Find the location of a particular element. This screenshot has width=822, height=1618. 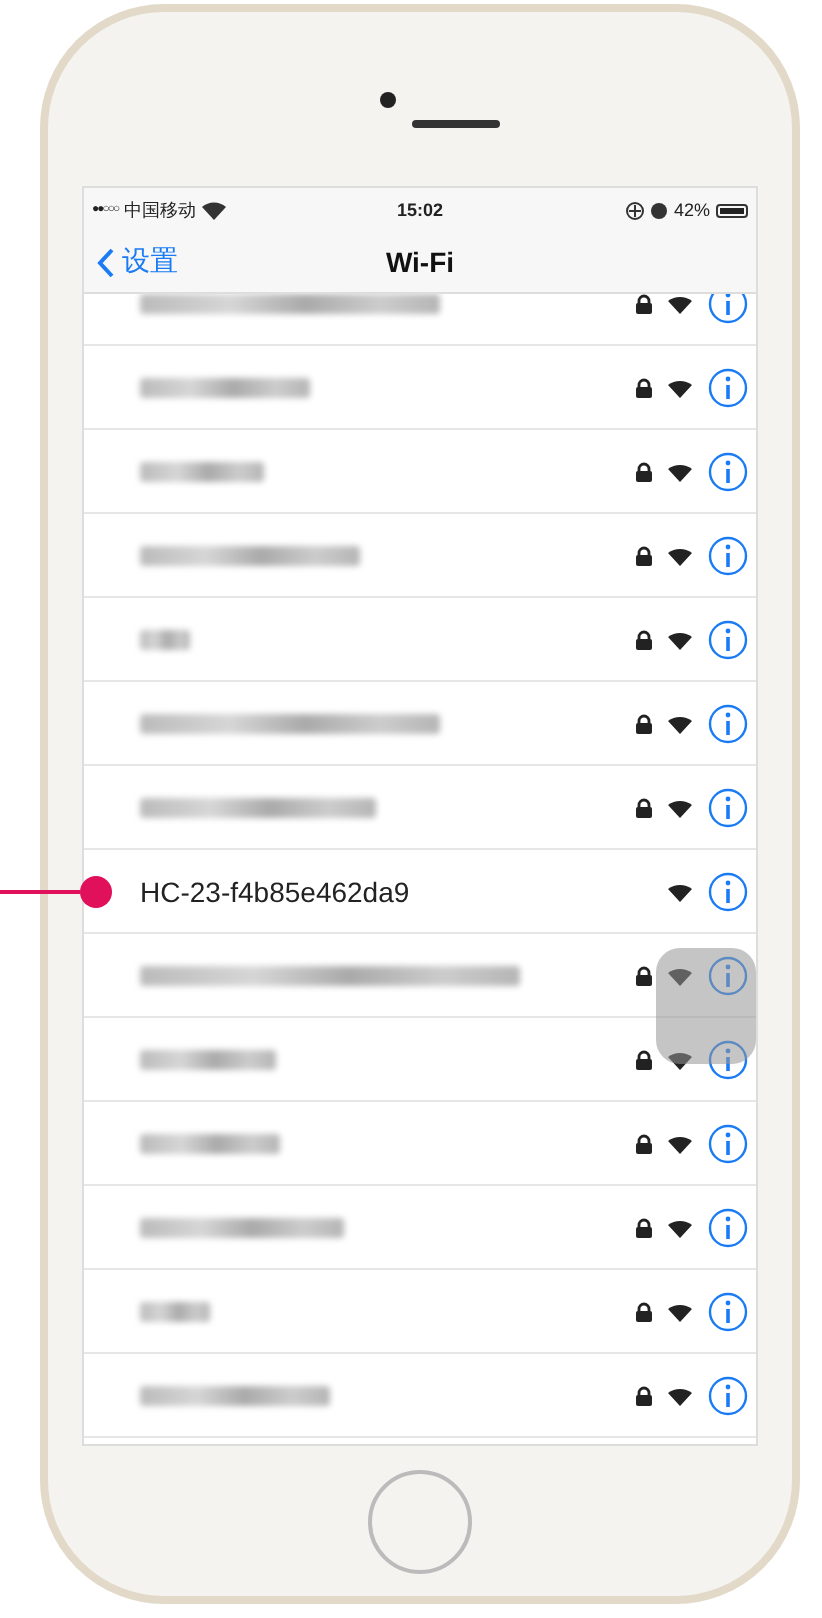

alarm-icon is located at coordinates (658, 210).